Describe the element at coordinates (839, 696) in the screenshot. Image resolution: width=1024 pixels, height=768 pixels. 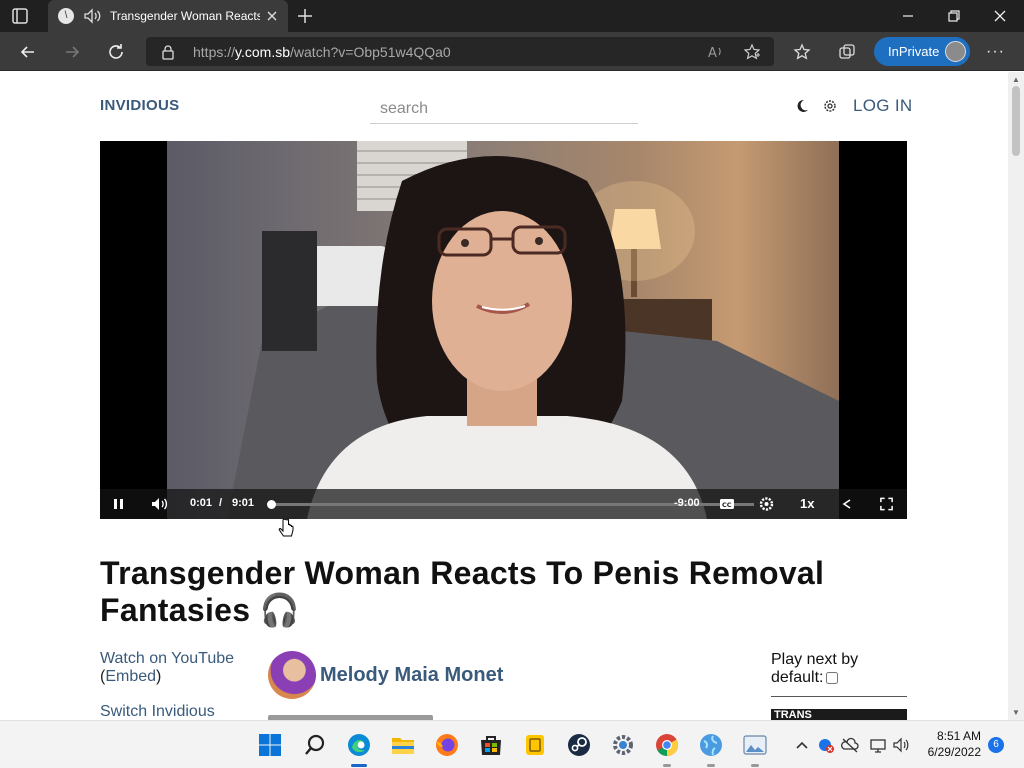
I see `sidebar-divider` at that location.